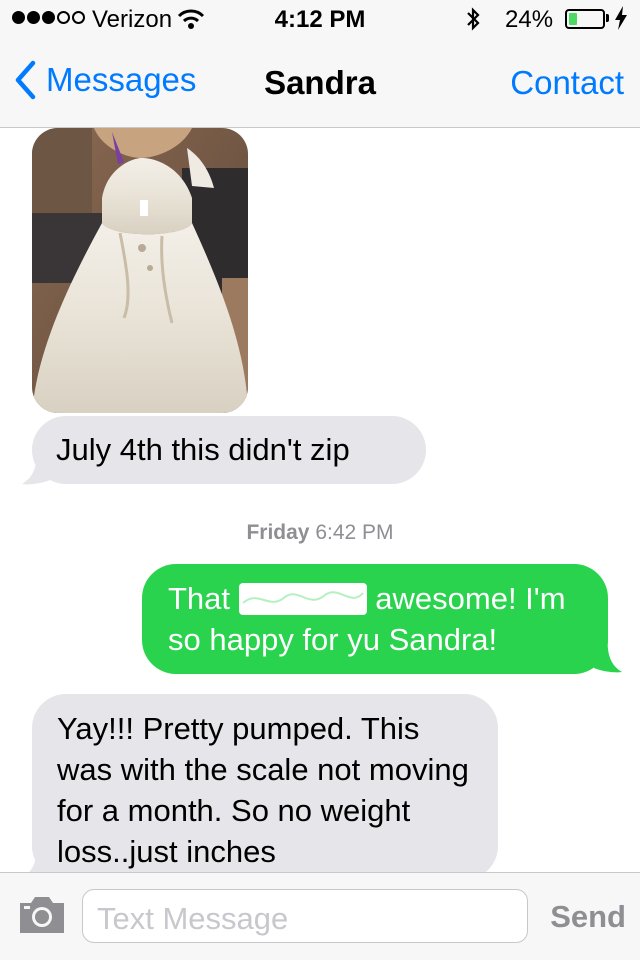 This screenshot has width=640, height=960. What do you see at coordinates (621, 21) in the screenshot?
I see `charging-bolt-icon` at bounding box center [621, 21].